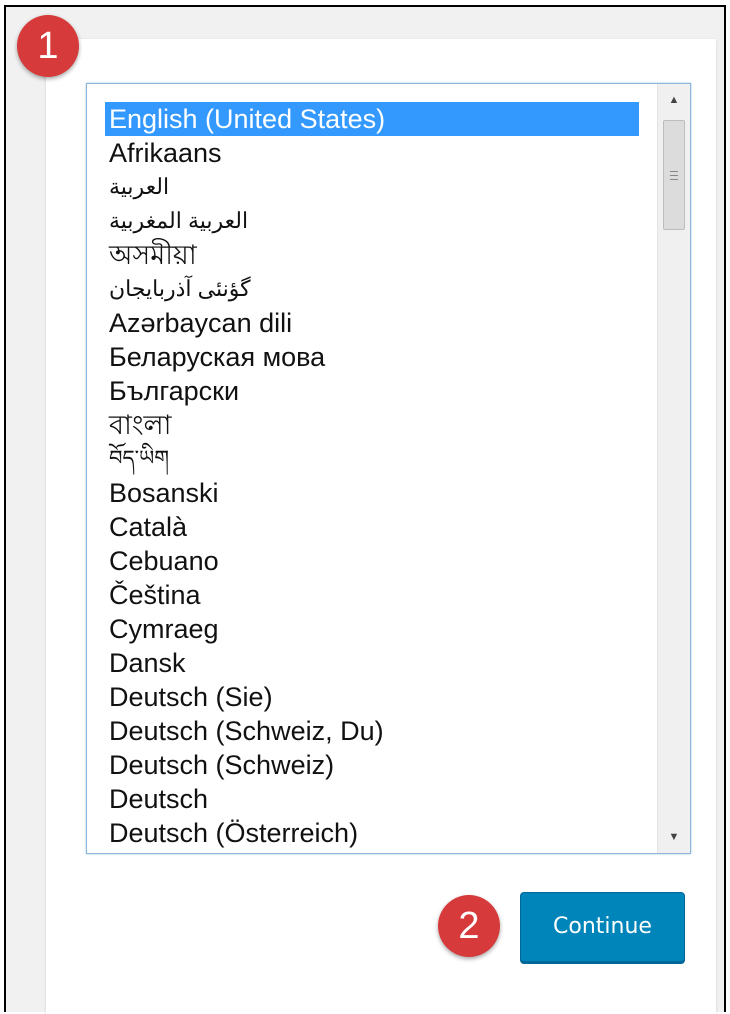 The height and width of the screenshot is (1014, 730). I want to click on language-option: Čeština, so click(372, 595).